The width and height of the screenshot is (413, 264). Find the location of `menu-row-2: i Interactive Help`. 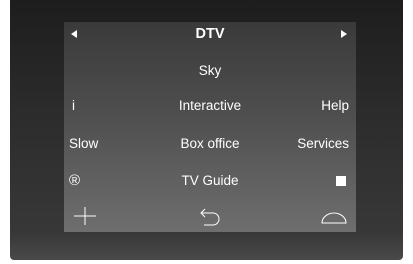

menu-row-2: i Interactive Help is located at coordinates (210, 106).